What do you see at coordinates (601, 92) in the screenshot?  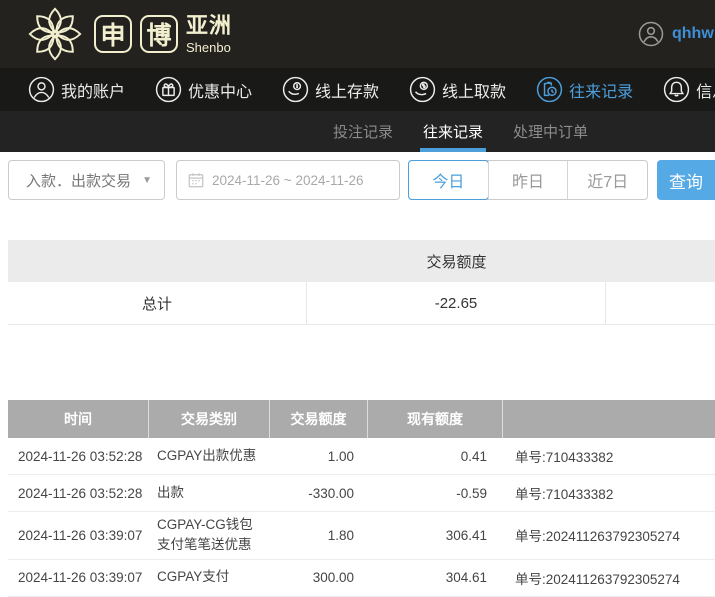 I see `nav-label: 往来记录` at bounding box center [601, 92].